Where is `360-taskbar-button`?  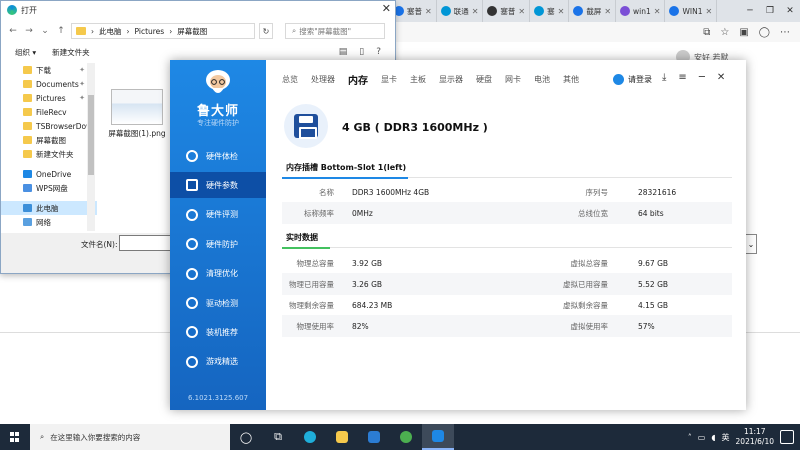 360-taskbar-button is located at coordinates (406, 437).